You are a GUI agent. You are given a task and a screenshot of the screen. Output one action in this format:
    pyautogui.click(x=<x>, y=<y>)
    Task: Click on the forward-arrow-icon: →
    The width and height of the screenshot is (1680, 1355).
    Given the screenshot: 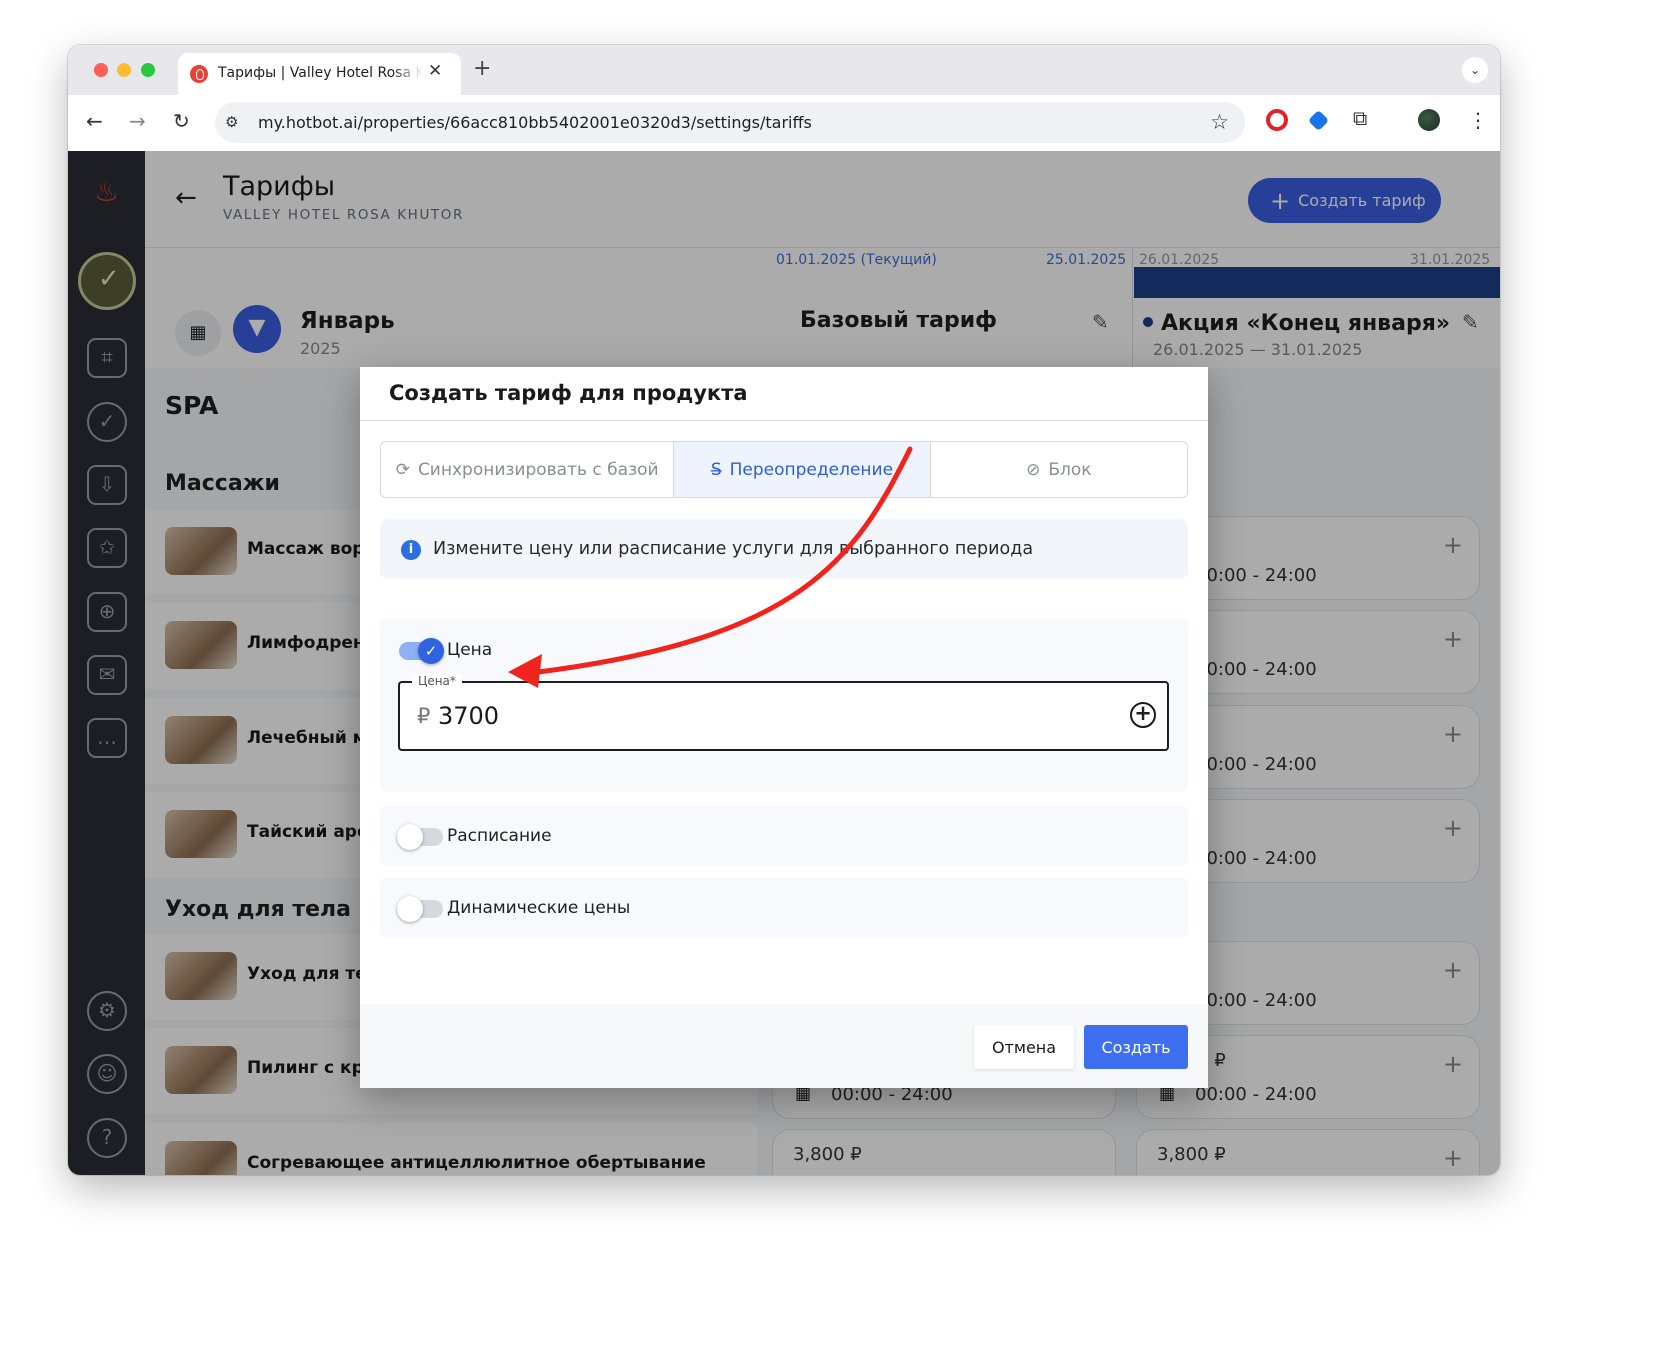 What is the action you would take?
    pyautogui.click(x=137, y=121)
    